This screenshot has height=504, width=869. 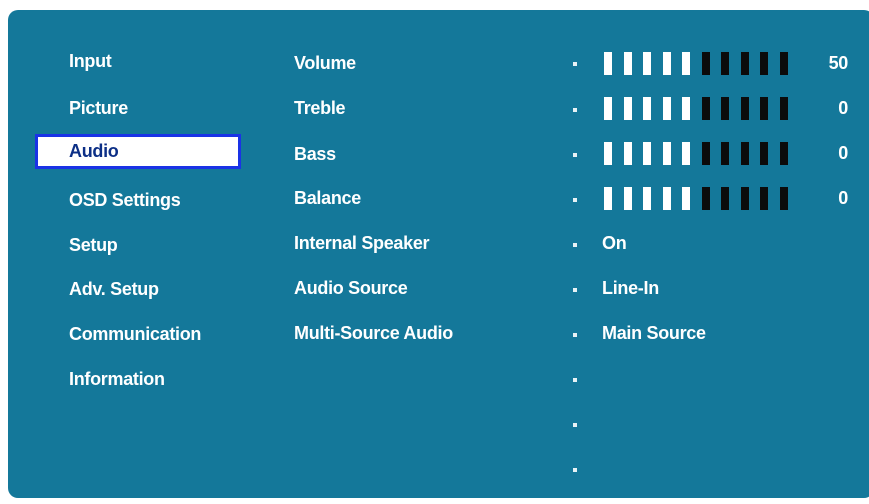 What do you see at coordinates (125, 200) in the screenshot?
I see `menu-item-osd-settings: OSD Settings` at bounding box center [125, 200].